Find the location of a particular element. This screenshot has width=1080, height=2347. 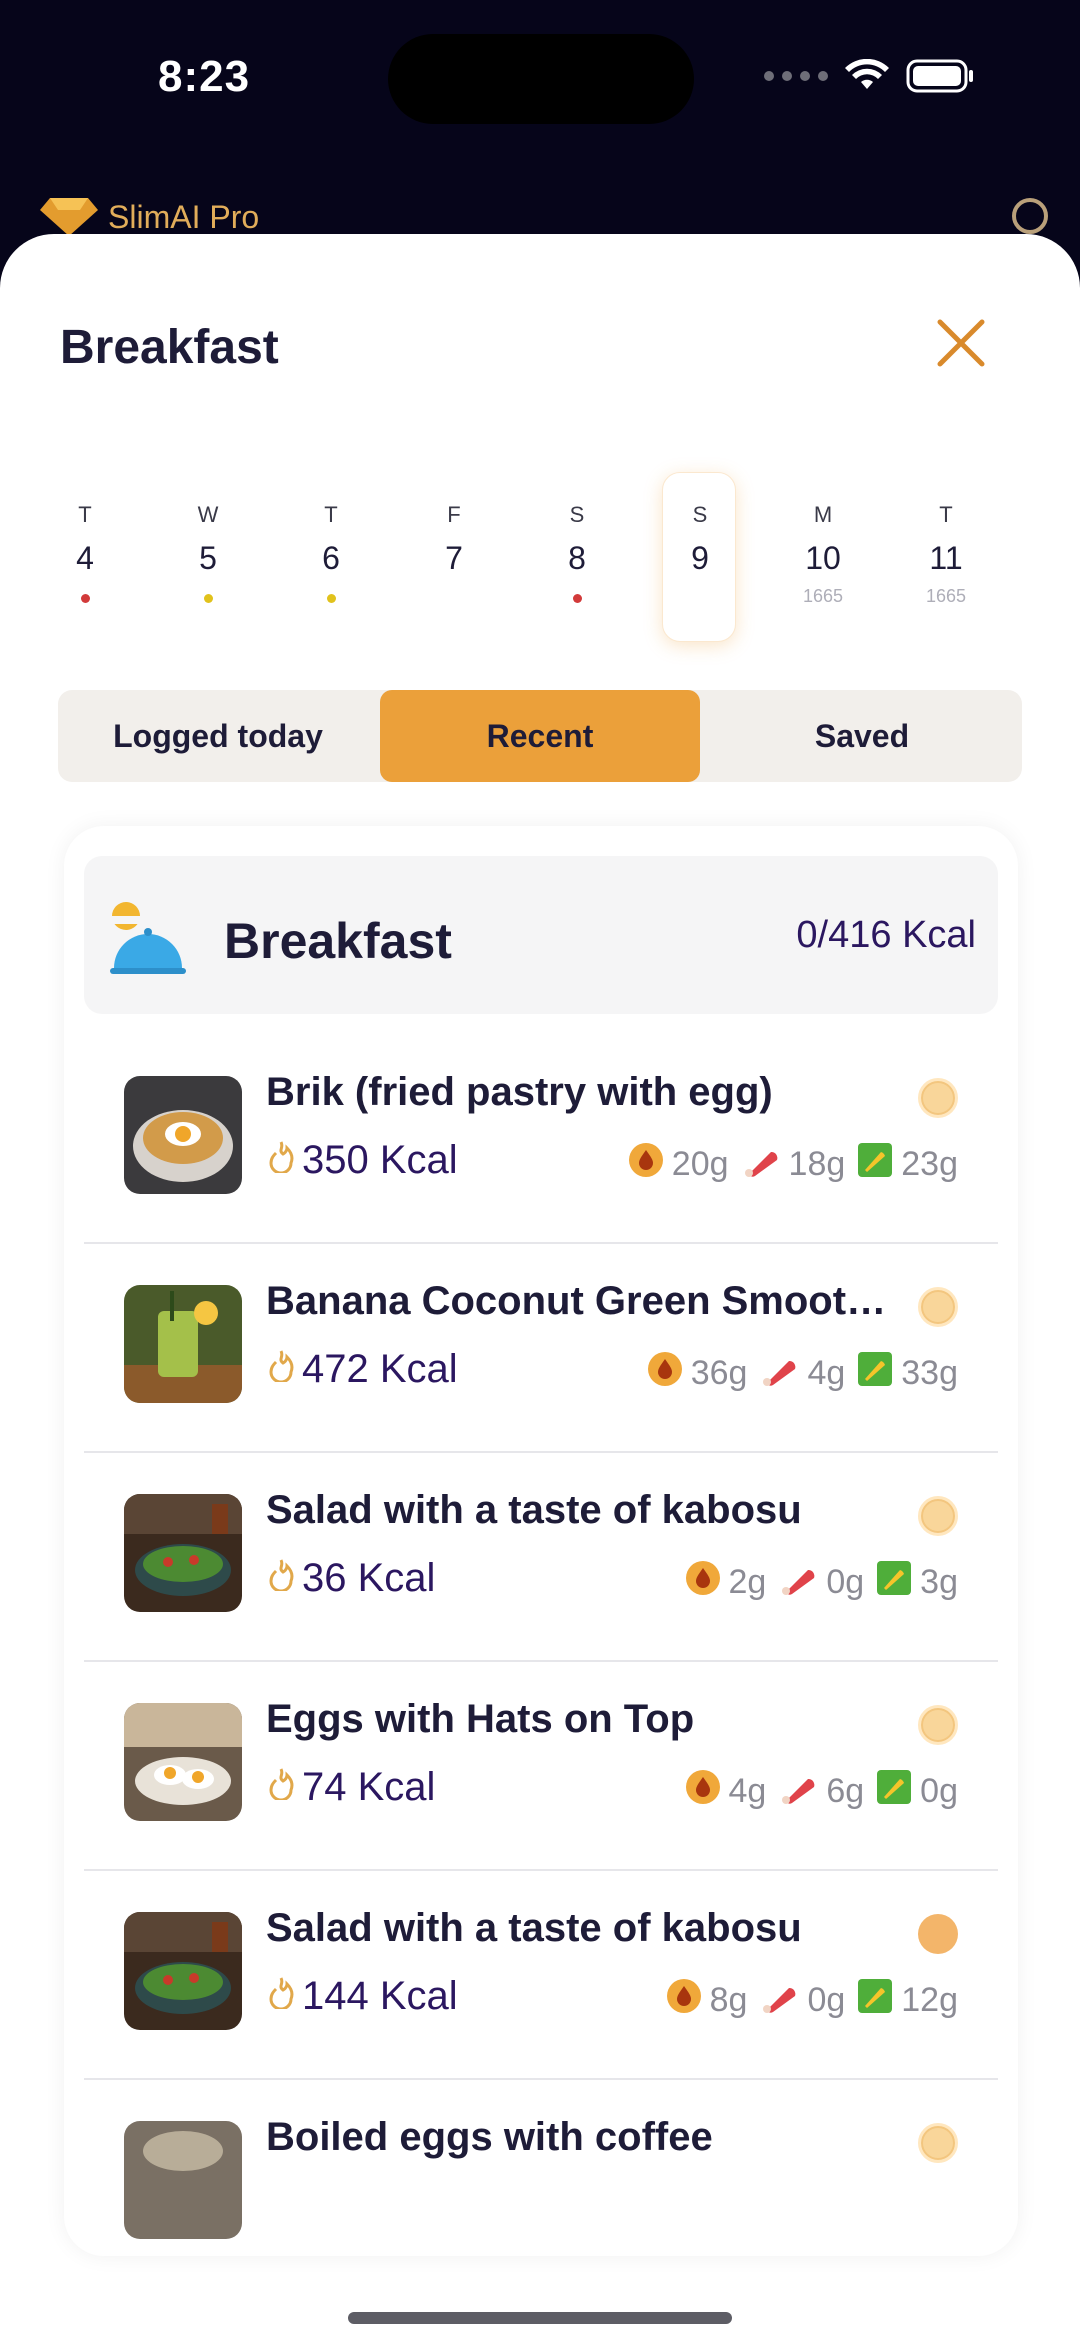

fat-value: 36g is located at coordinates (719, 1373).